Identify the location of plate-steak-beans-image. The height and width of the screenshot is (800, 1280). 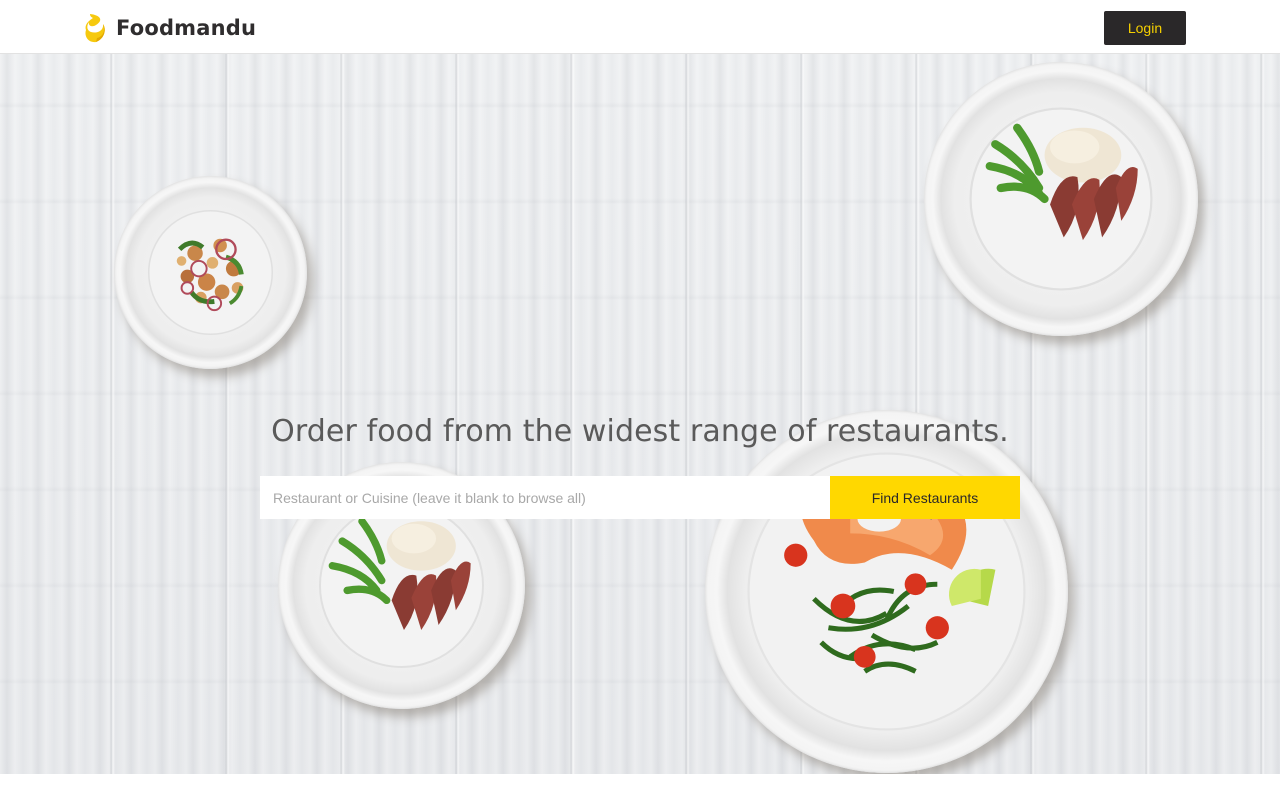
(1061, 199).